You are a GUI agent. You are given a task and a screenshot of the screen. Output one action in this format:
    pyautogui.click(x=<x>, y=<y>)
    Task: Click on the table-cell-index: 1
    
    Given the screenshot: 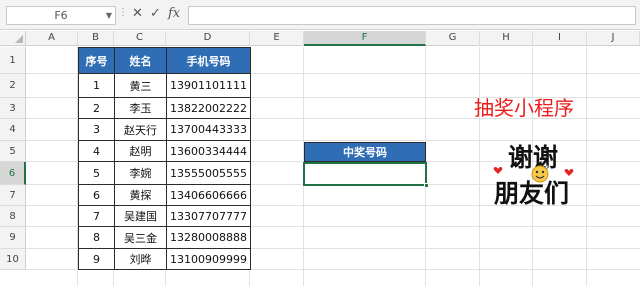 What is the action you would take?
    pyautogui.click(x=96, y=85)
    